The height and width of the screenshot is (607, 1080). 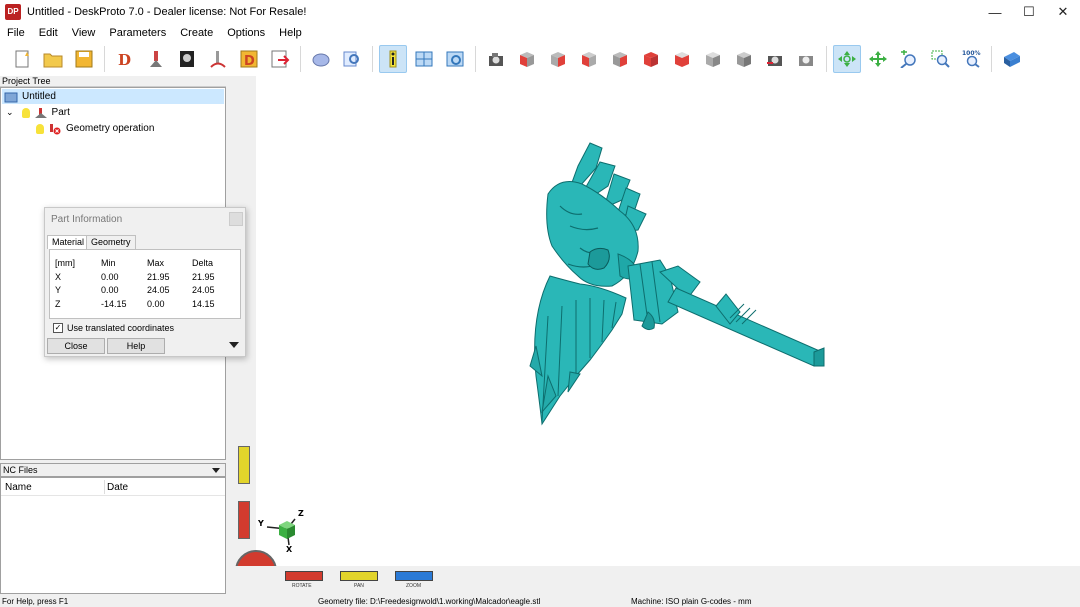 I want to click on column-header-name: Name, so click(x=18, y=487).